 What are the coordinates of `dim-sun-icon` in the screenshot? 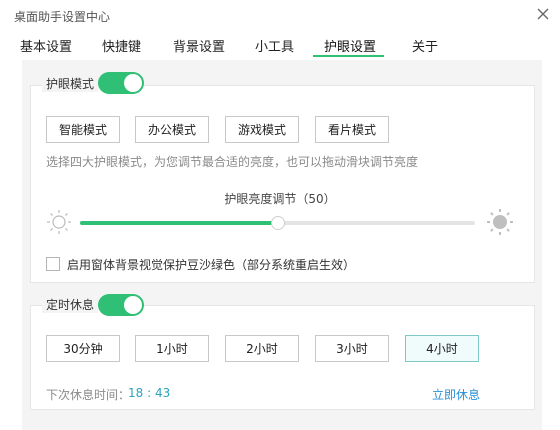 It's located at (59, 222).